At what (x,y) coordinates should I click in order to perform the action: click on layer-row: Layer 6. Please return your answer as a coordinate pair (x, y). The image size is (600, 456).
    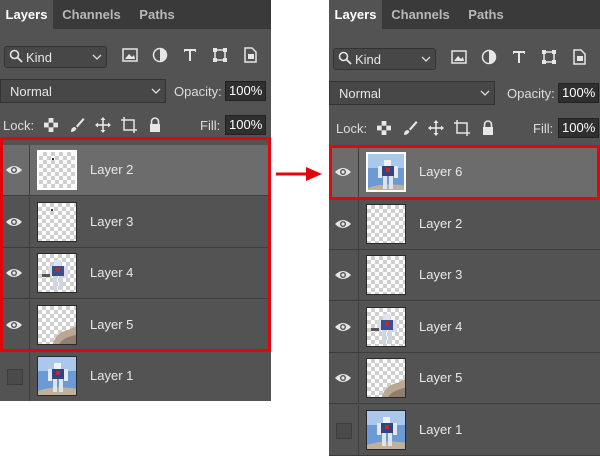
    Looking at the image, I should click on (464, 172).